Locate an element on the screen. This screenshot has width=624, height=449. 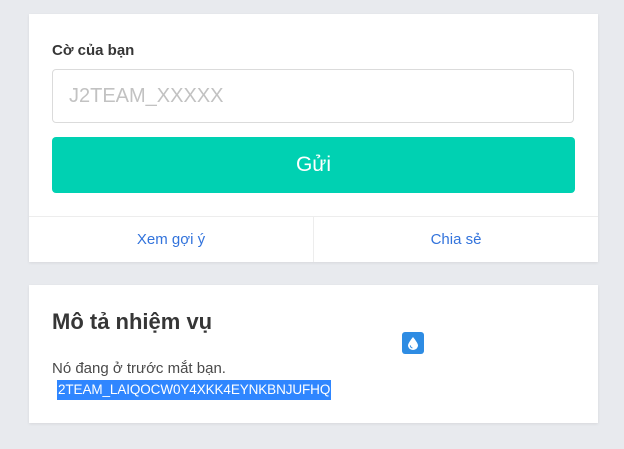
card-footer: Xem gợi ý Chia sẻ is located at coordinates (313, 239).